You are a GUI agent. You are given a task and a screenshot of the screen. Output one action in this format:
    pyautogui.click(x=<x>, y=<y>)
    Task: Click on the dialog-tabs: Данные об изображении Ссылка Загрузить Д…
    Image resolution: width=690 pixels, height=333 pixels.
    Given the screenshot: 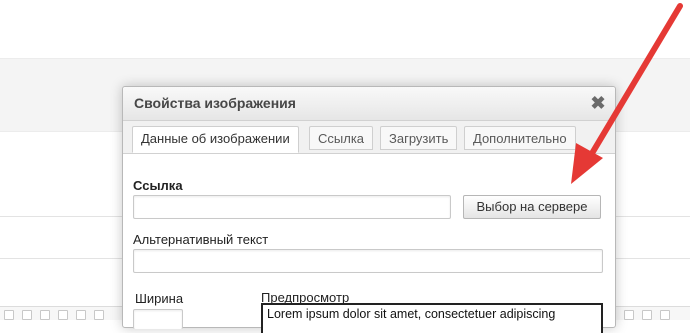 What is the action you would take?
    pyautogui.click(x=369, y=137)
    